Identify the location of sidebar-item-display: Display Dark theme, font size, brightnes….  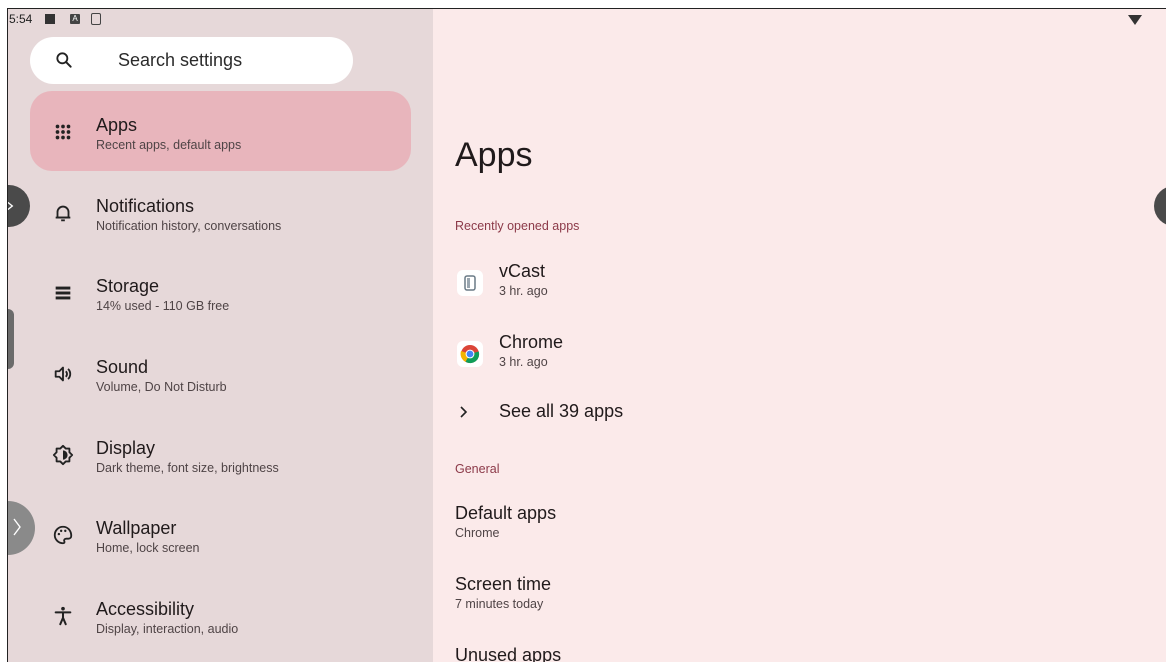
(220, 454).